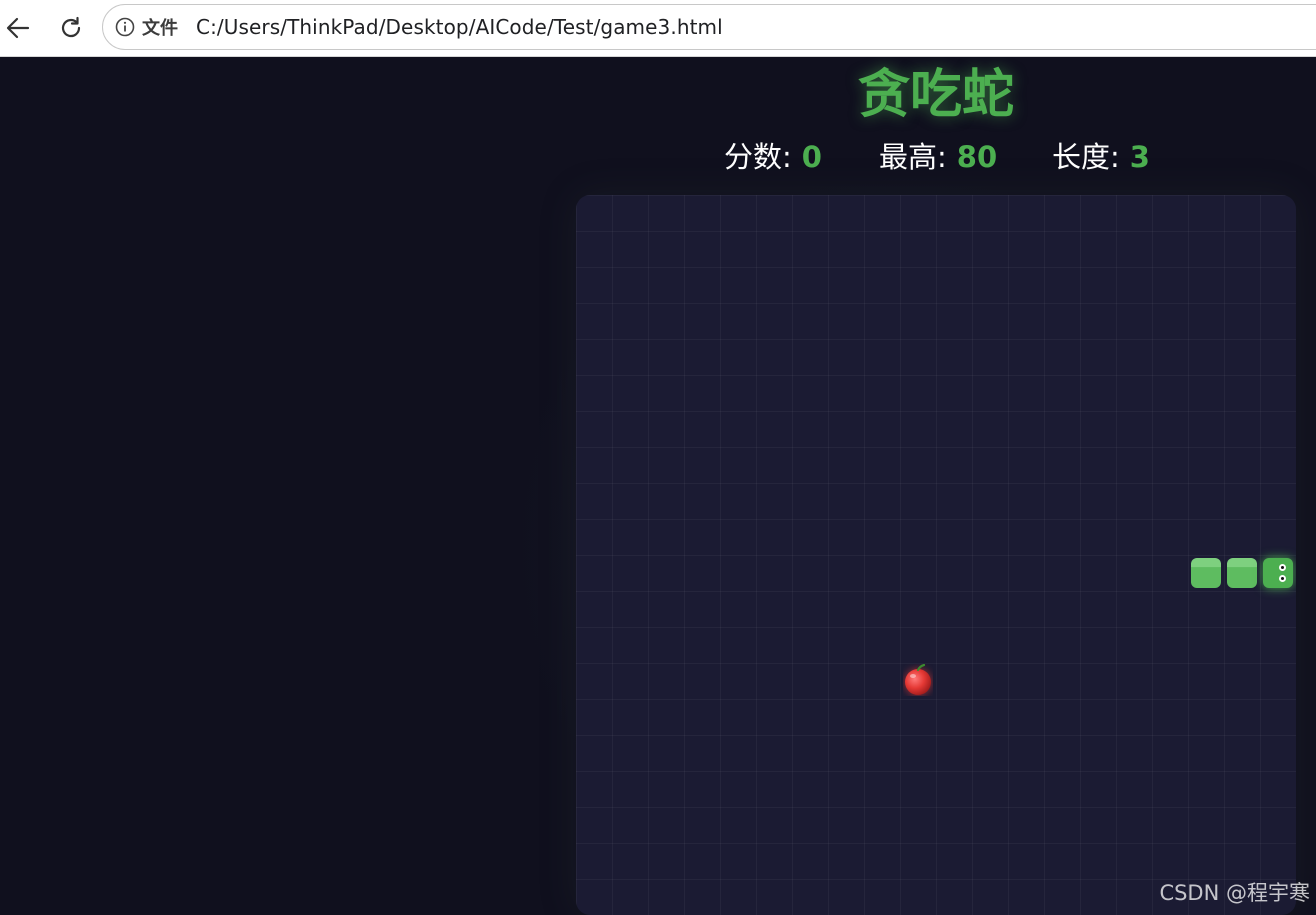  Describe the element at coordinates (913, 157) in the screenshot. I see `best-score-label: 最高:` at that location.